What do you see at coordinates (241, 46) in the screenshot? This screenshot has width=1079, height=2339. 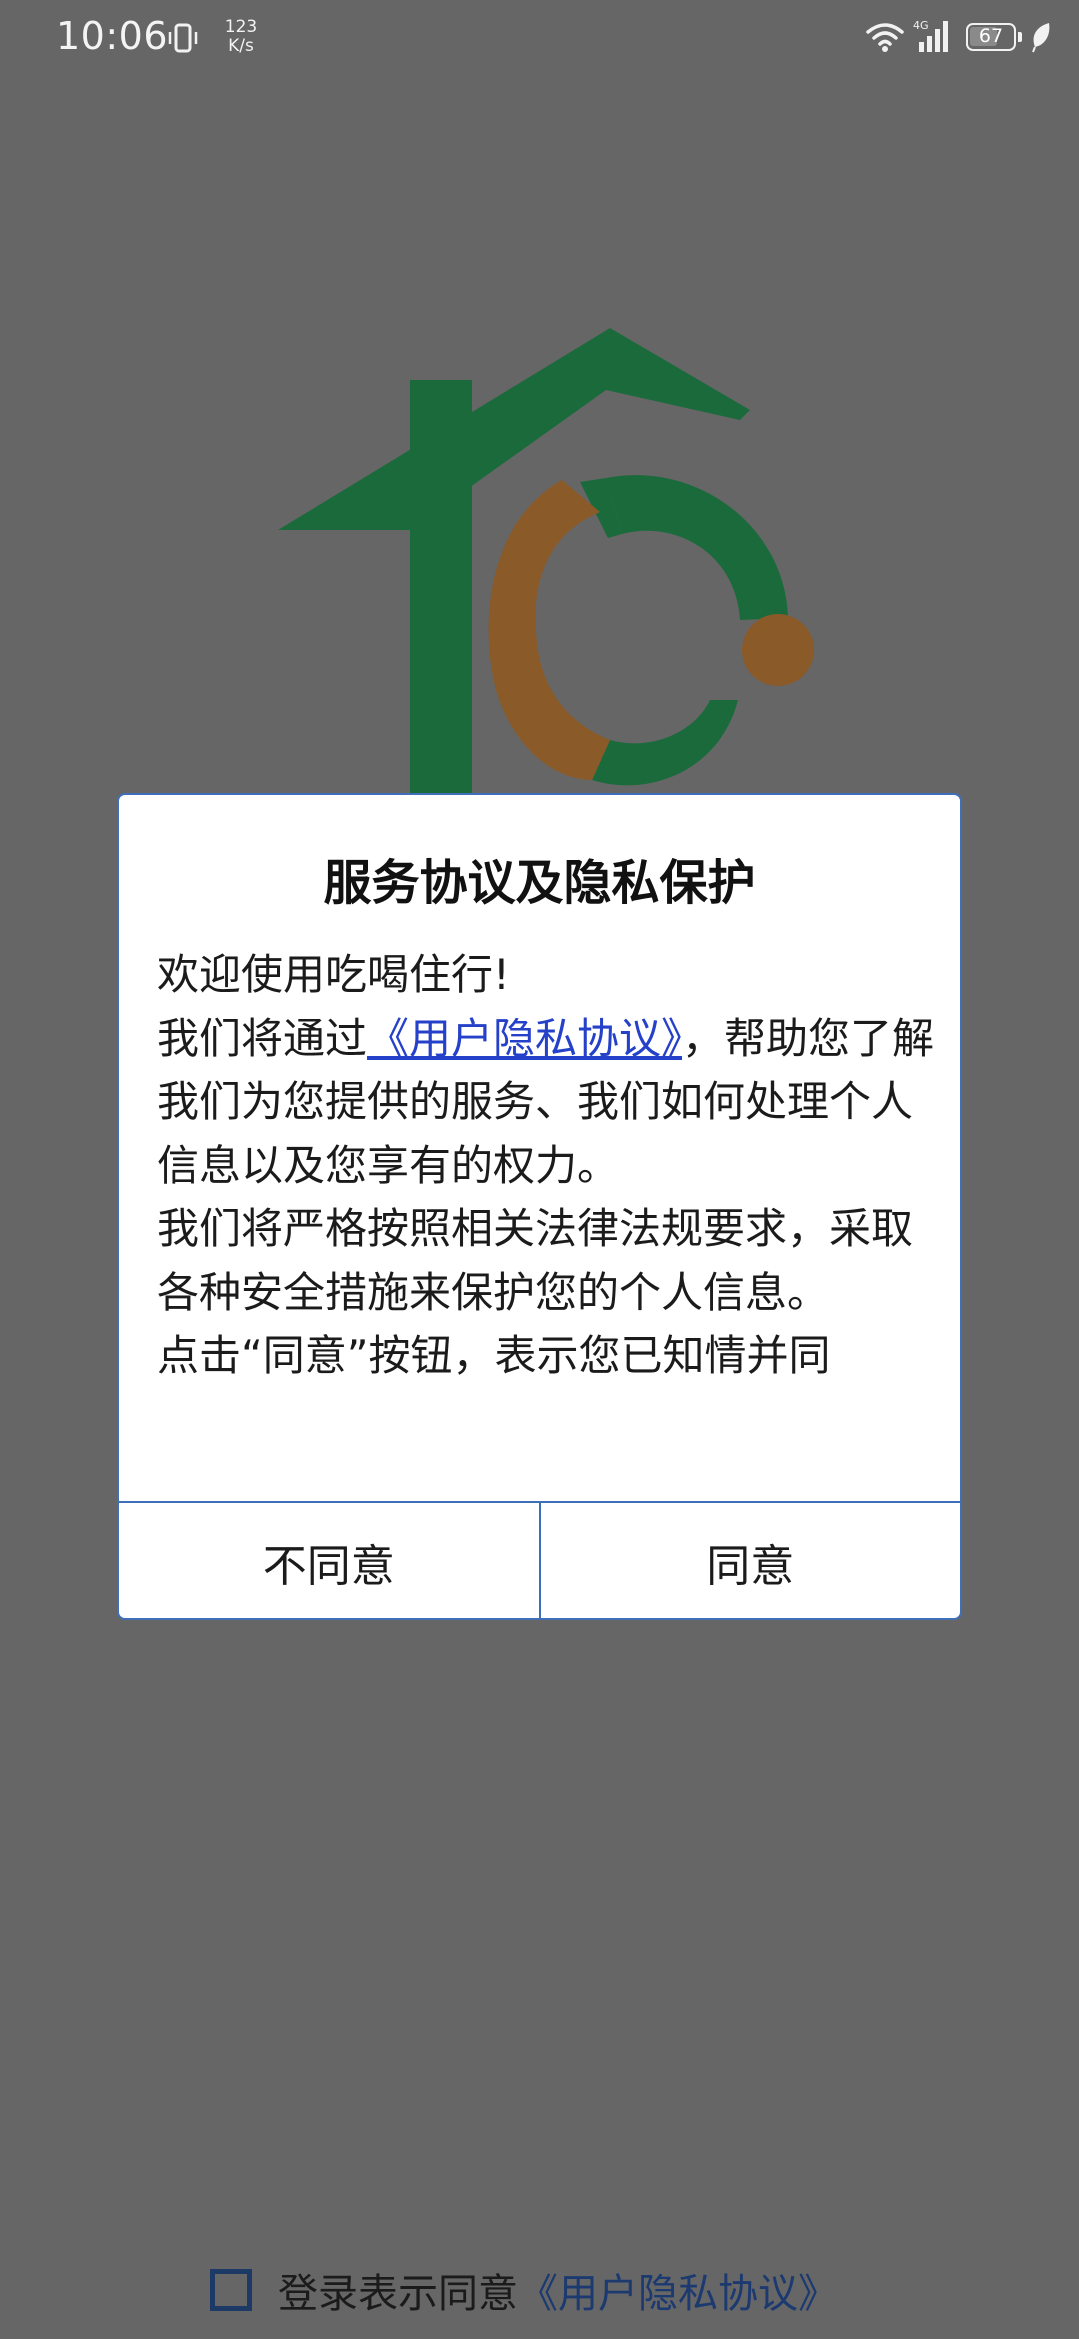 I see `net-speed-unit: K/s` at bounding box center [241, 46].